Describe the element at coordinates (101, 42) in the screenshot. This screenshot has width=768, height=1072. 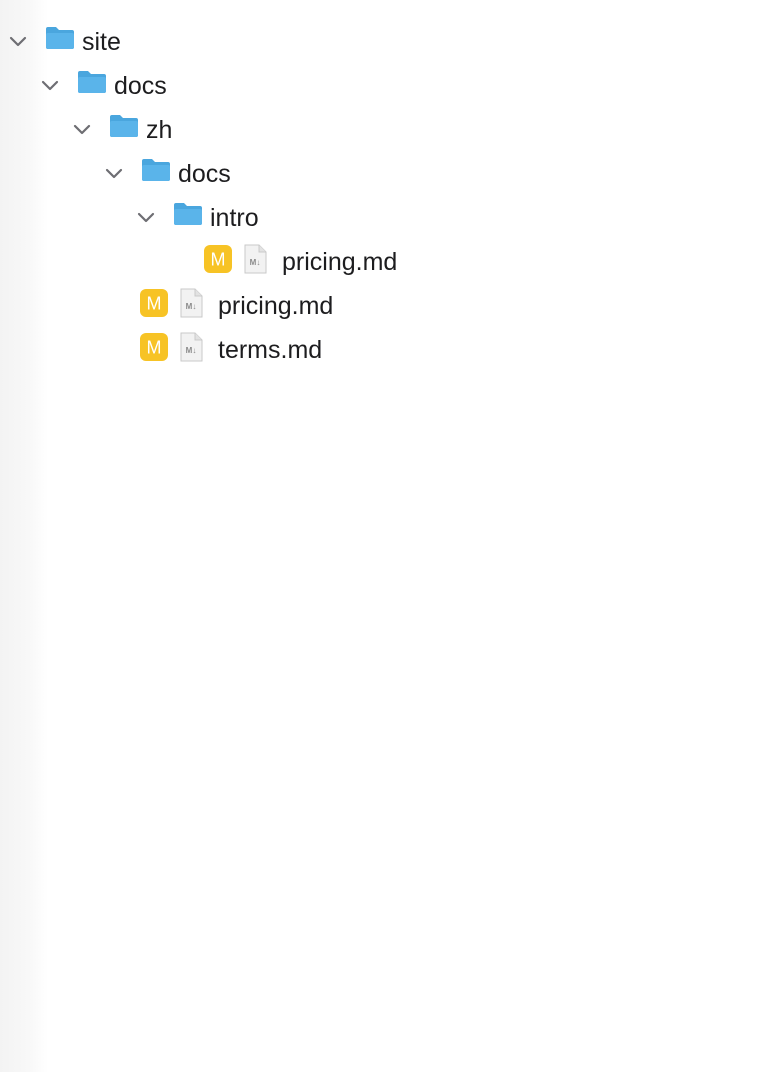
I see `tree-item-label: site` at that location.